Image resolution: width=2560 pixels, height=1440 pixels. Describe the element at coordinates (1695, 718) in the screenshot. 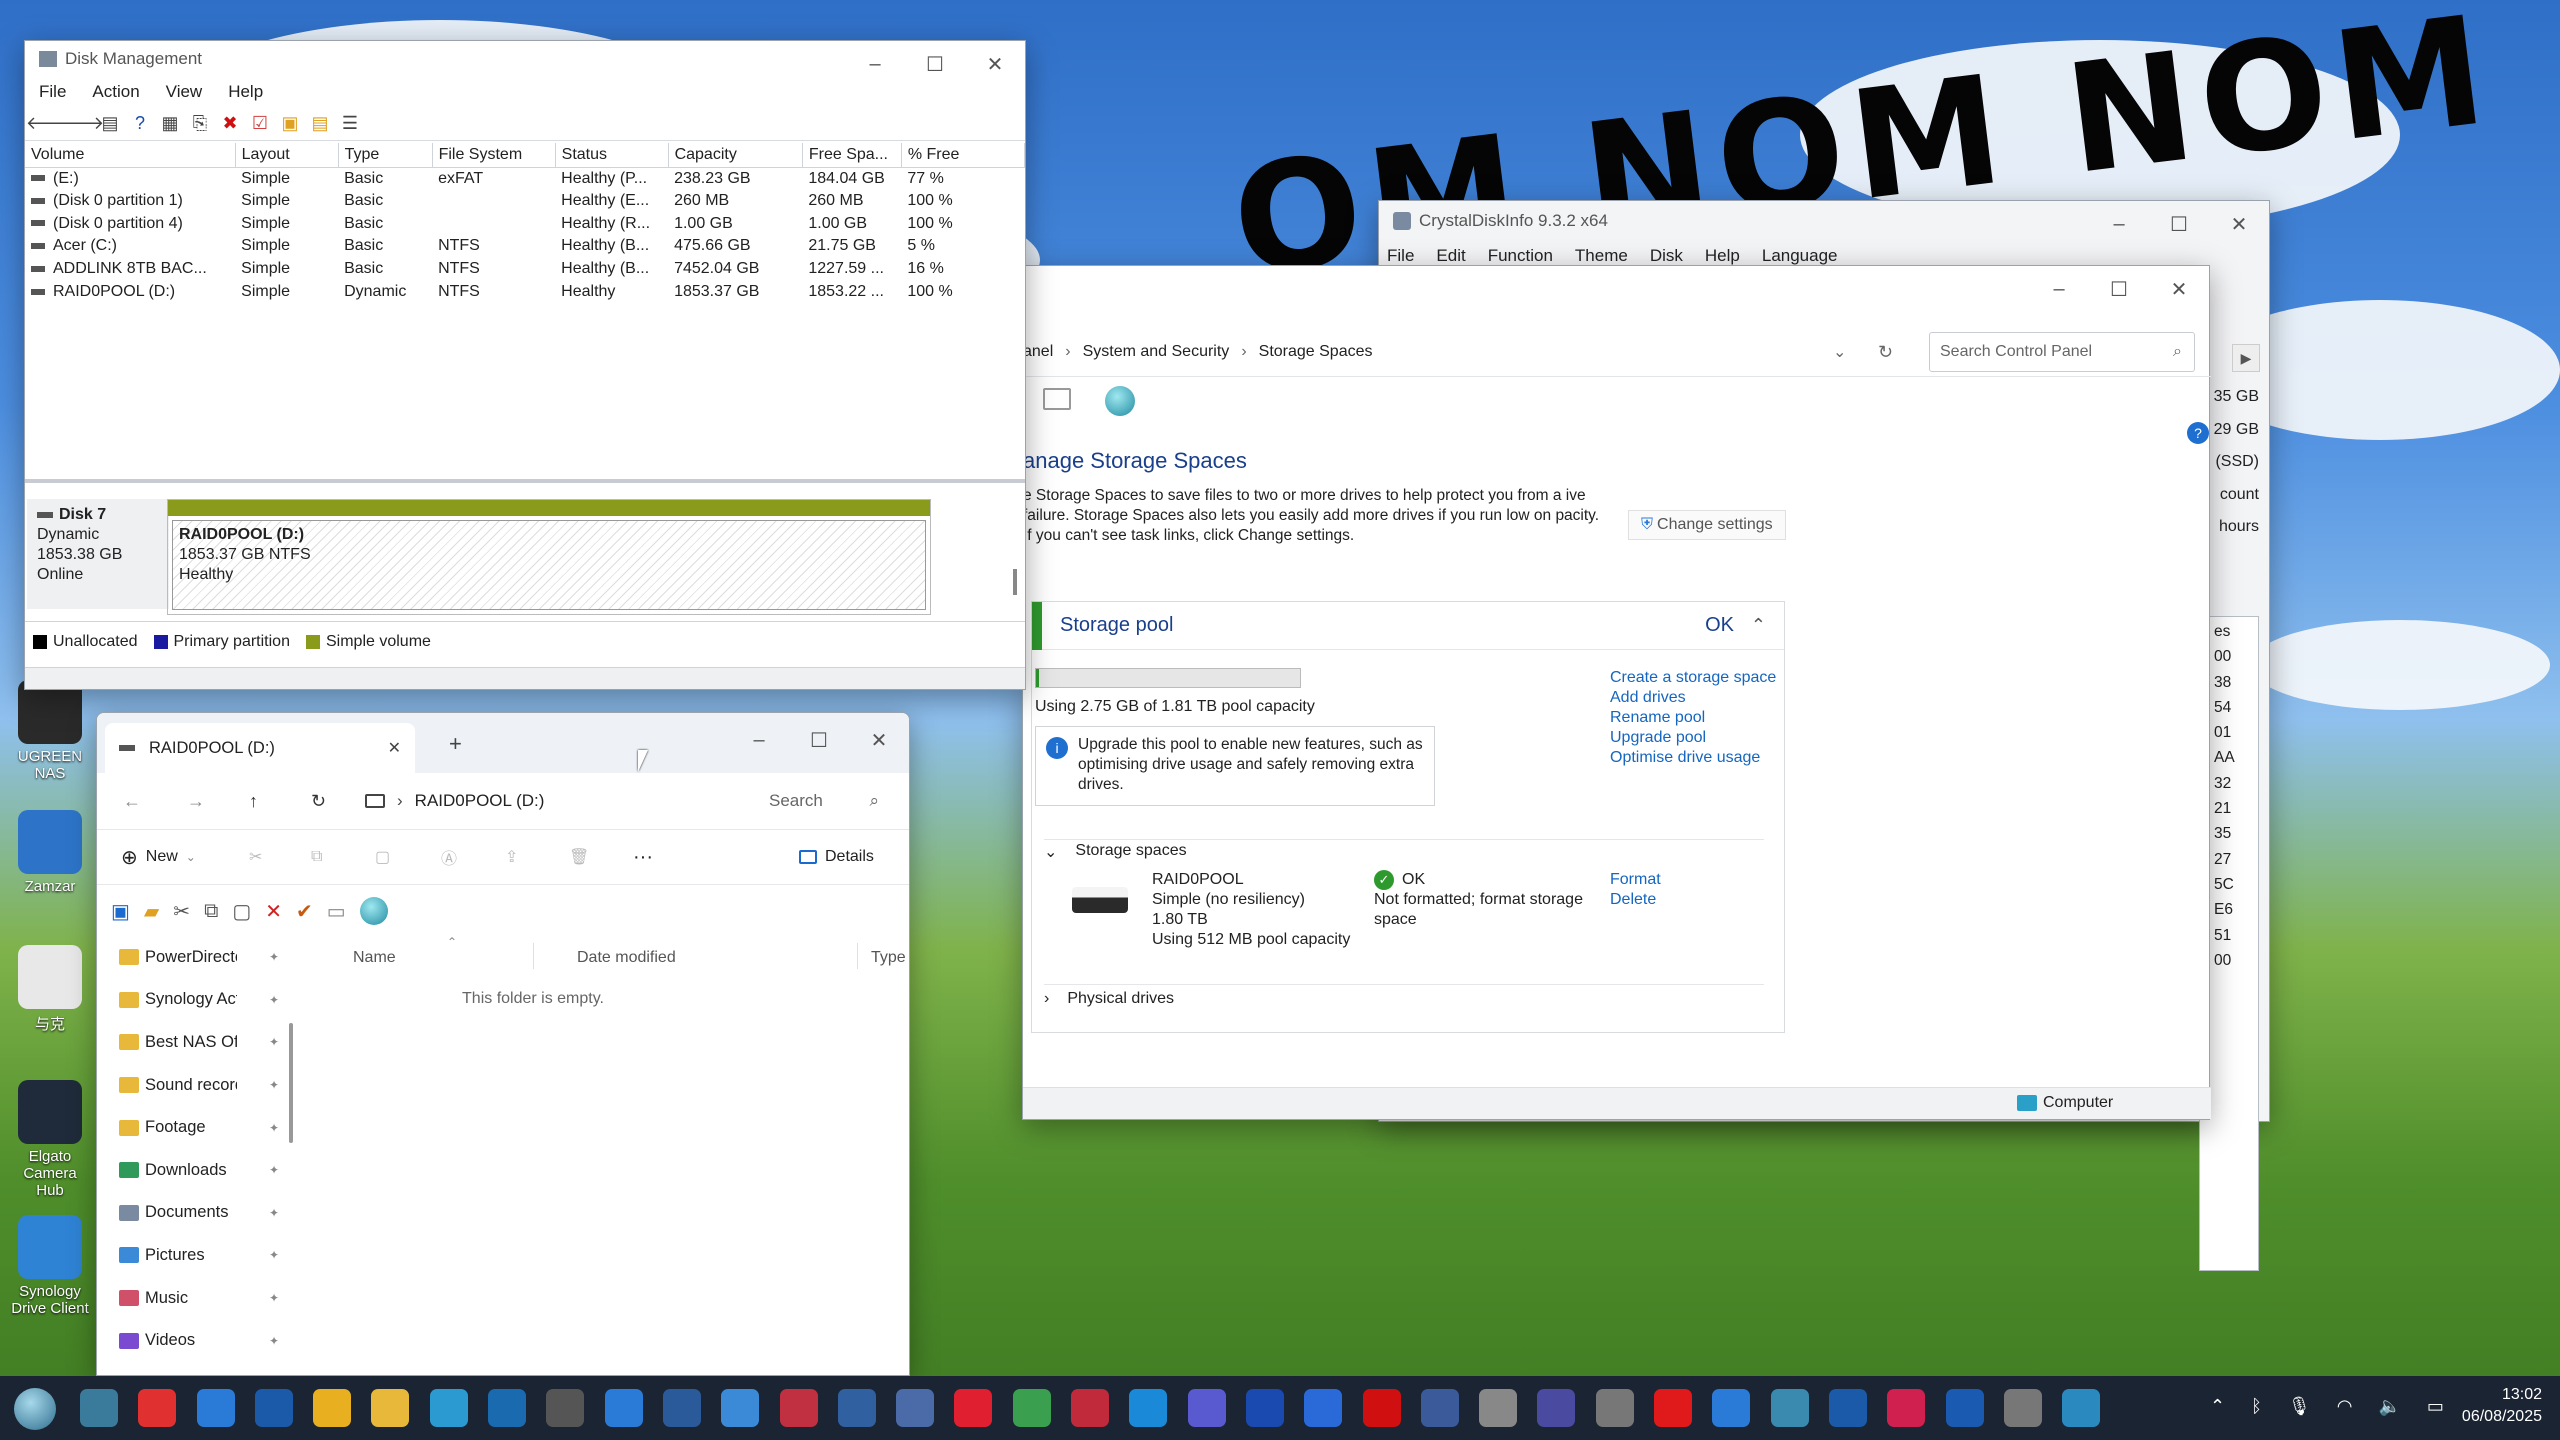

I see `pool-task-link: Rename pool` at that location.